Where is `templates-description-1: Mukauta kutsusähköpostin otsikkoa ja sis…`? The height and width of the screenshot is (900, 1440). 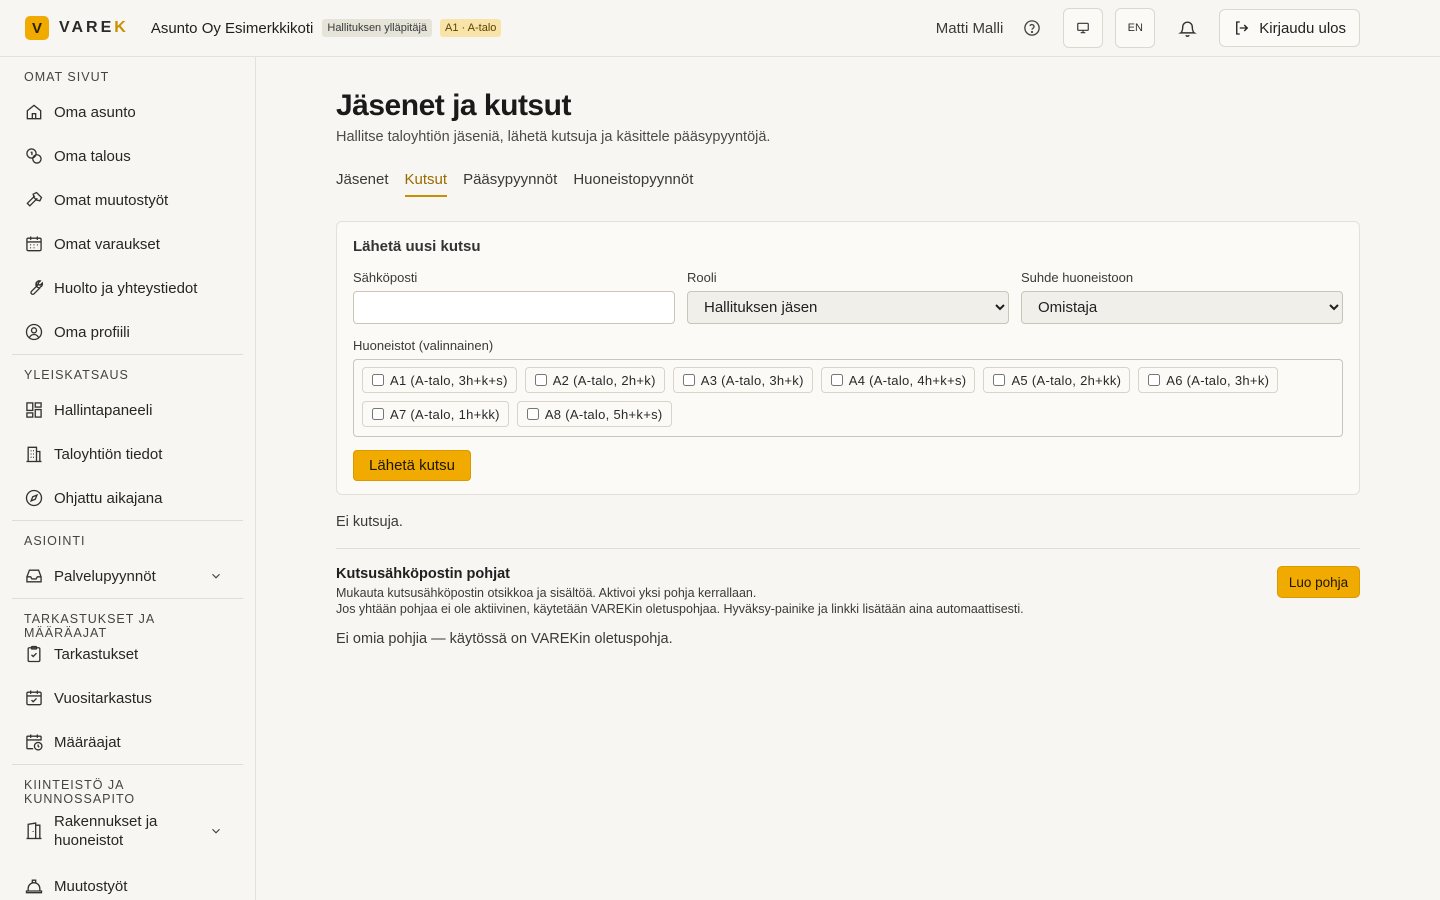 templates-description-1: Mukauta kutsusähköpostin otsikkoa ja sis… is located at coordinates (546, 593).